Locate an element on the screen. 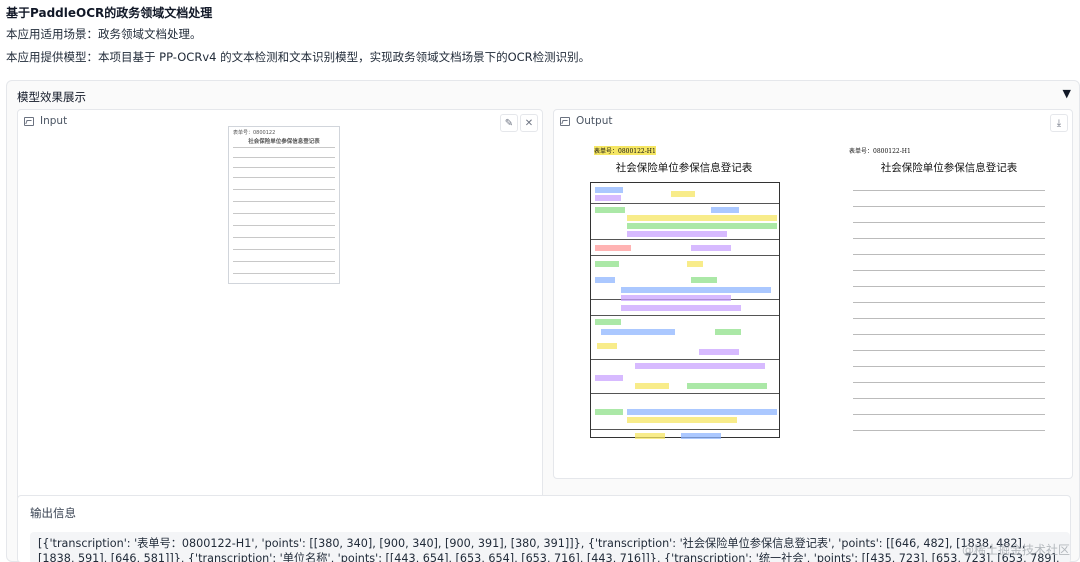  collapse-icon: ▼ is located at coordinates (1067, 93).